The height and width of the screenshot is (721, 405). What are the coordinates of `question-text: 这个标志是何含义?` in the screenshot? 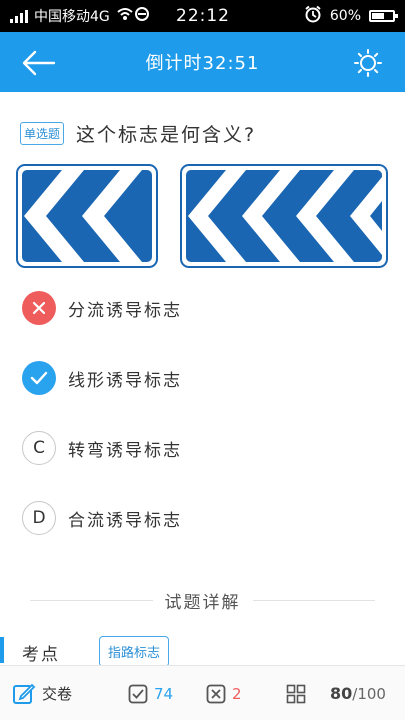 It's located at (166, 135).